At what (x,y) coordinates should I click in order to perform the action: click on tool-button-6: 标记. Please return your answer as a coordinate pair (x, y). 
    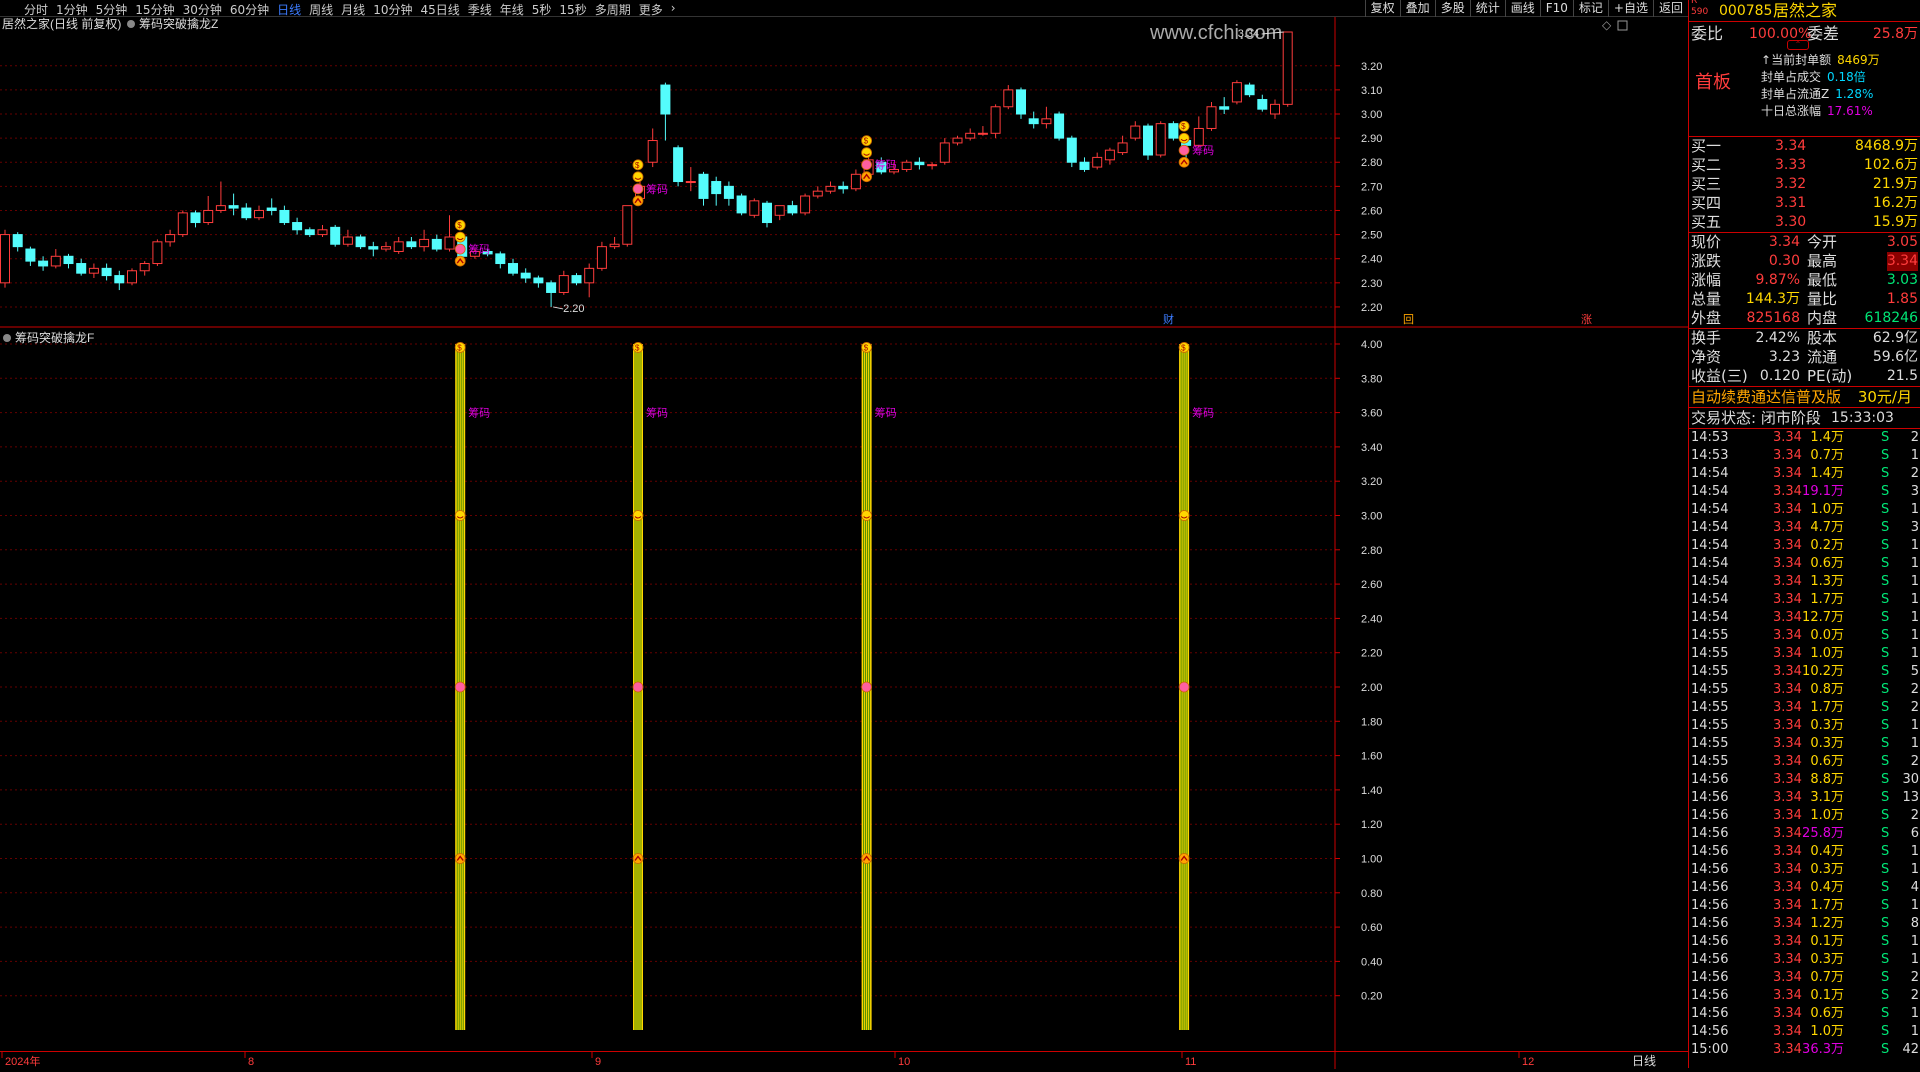
    Looking at the image, I should click on (1590, 8).